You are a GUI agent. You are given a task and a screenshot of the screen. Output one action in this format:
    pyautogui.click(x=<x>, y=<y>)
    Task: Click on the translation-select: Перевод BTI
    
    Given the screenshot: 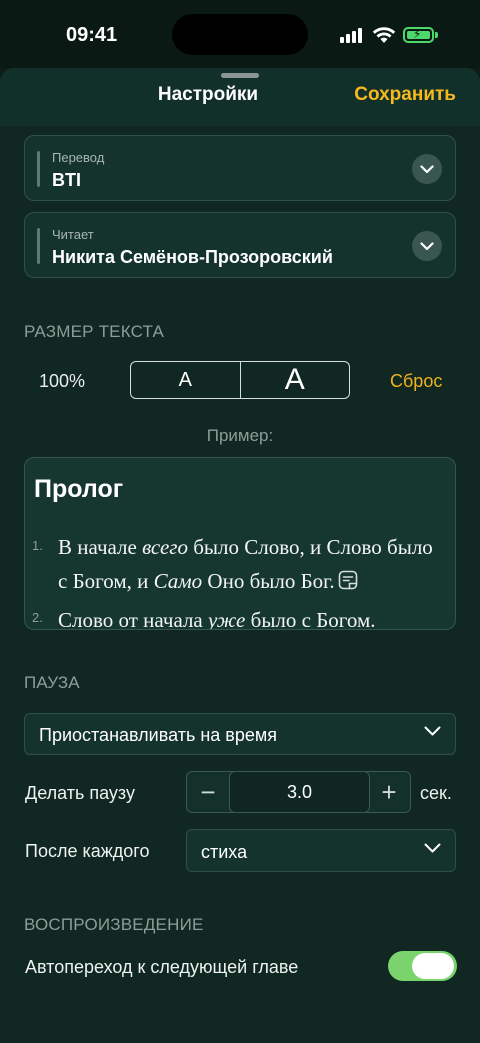 What is the action you would take?
    pyautogui.click(x=240, y=168)
    